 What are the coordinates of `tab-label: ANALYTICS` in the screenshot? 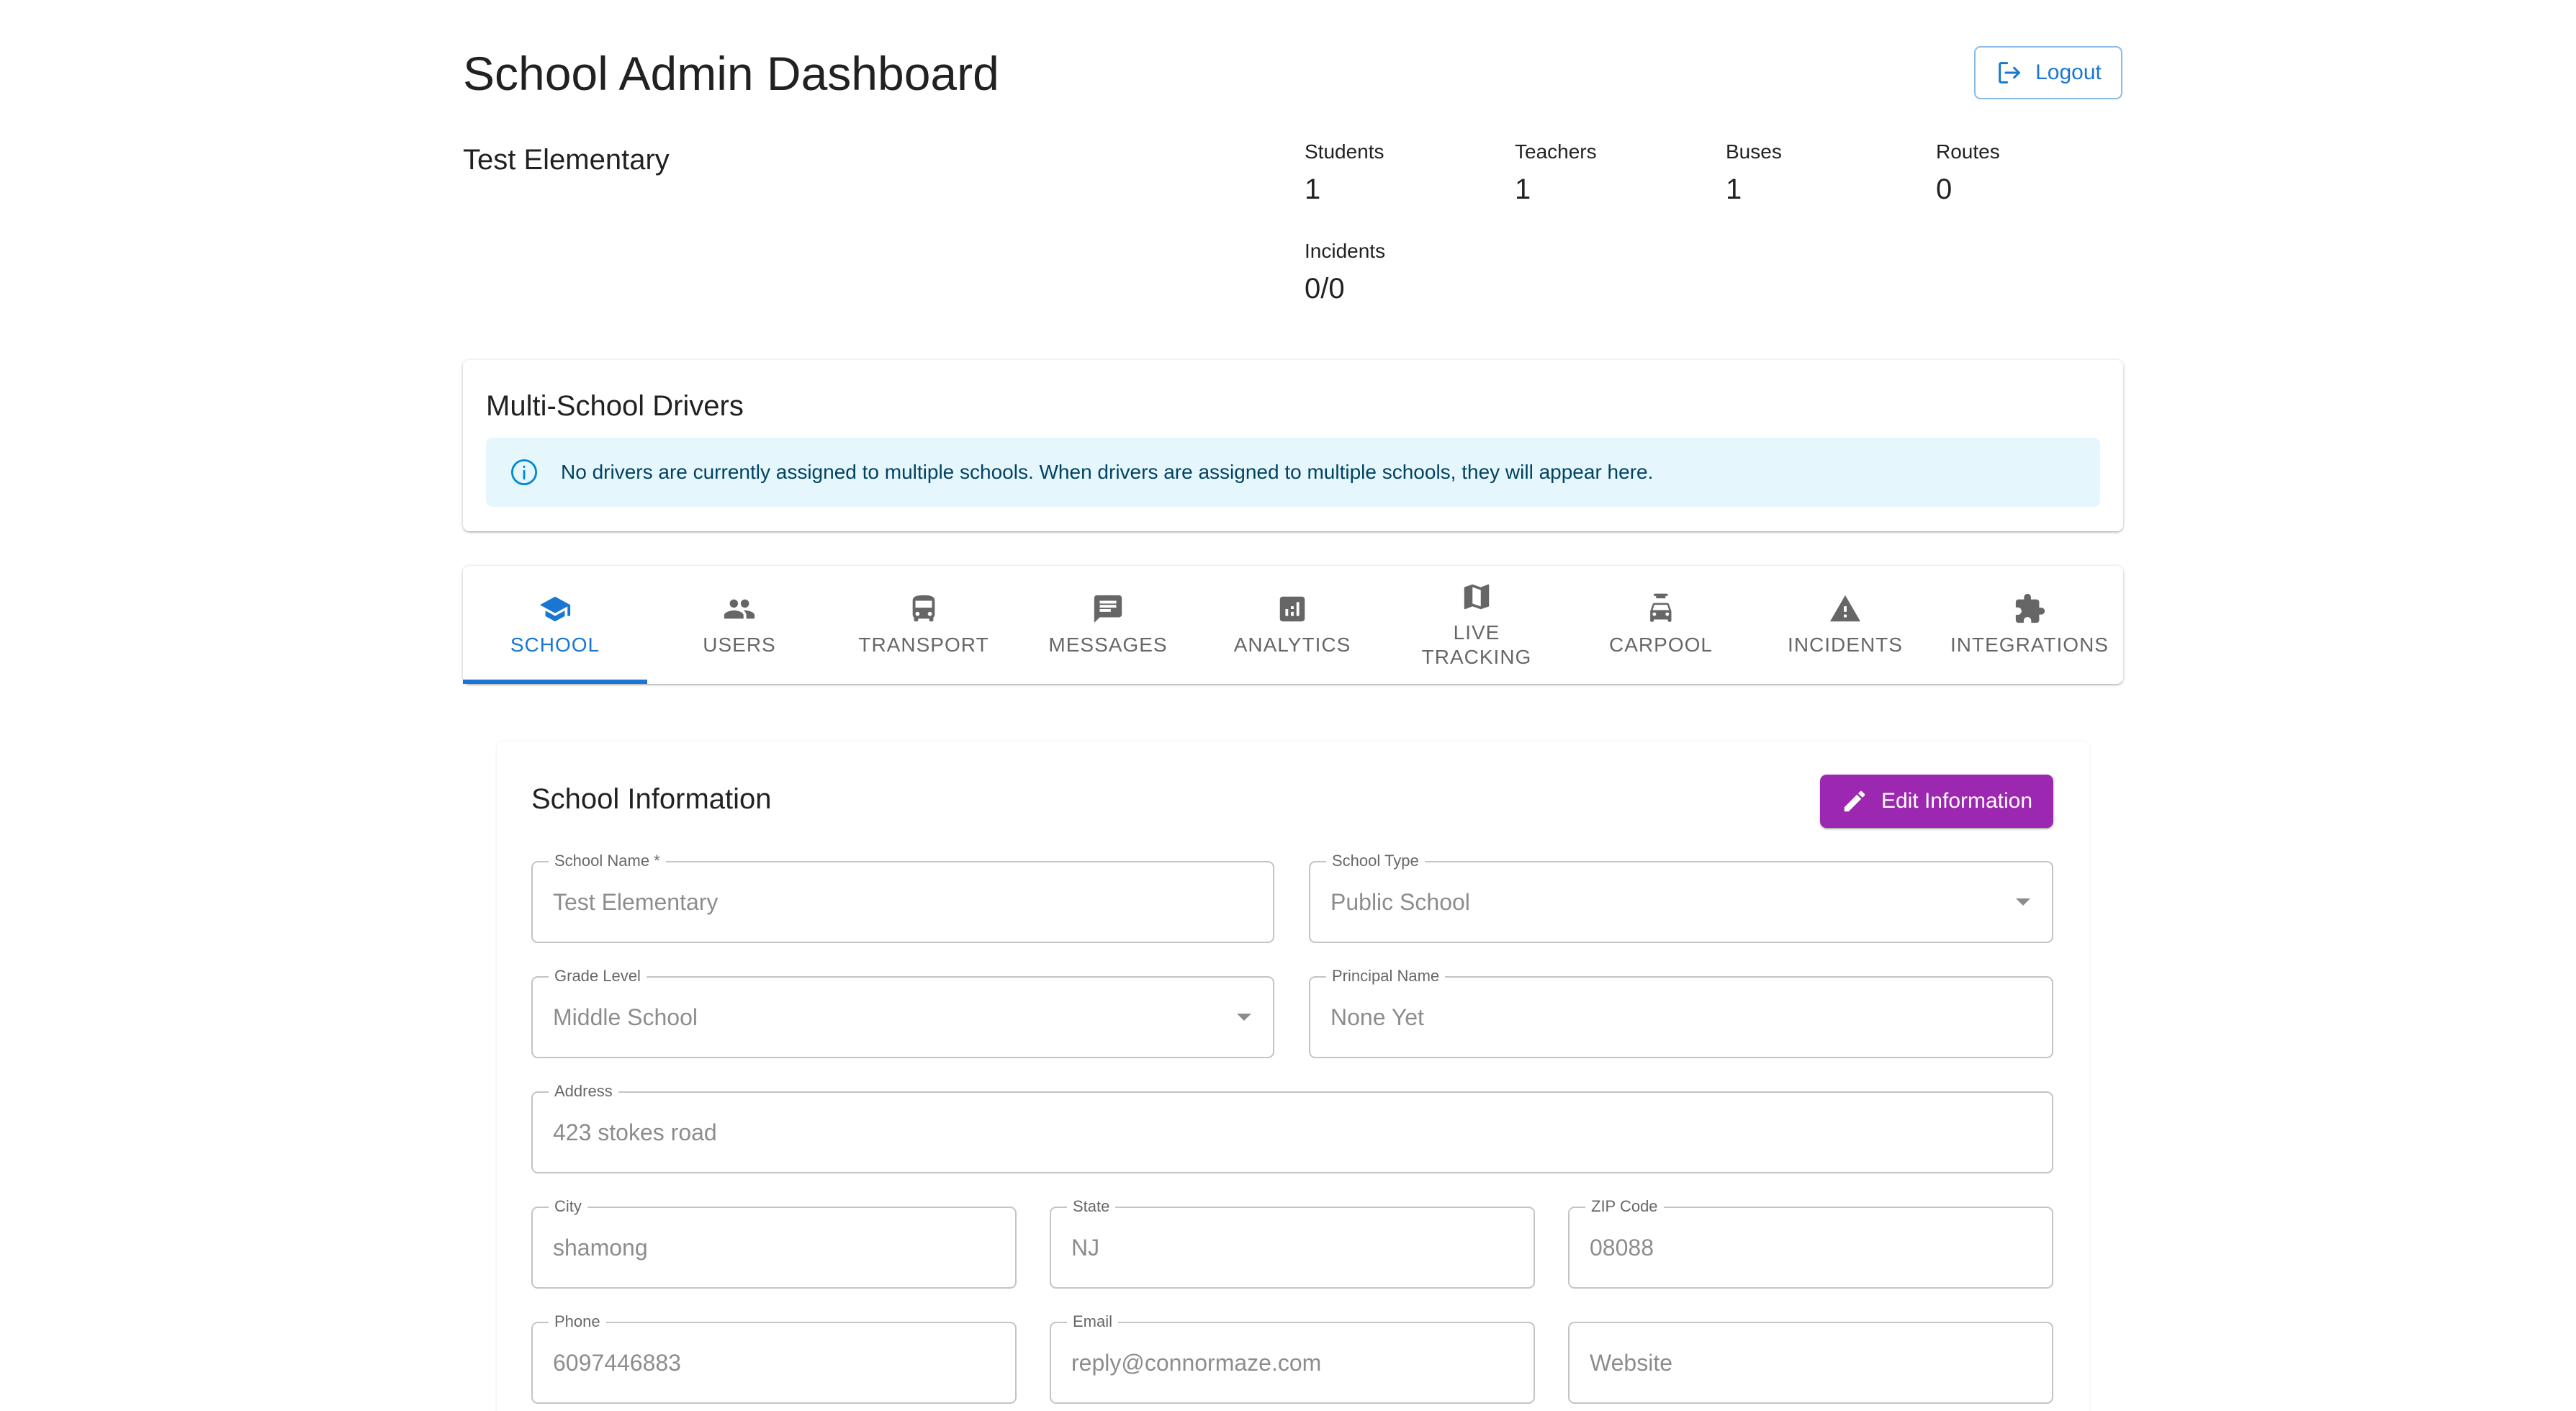 It's located at (1292, 645).